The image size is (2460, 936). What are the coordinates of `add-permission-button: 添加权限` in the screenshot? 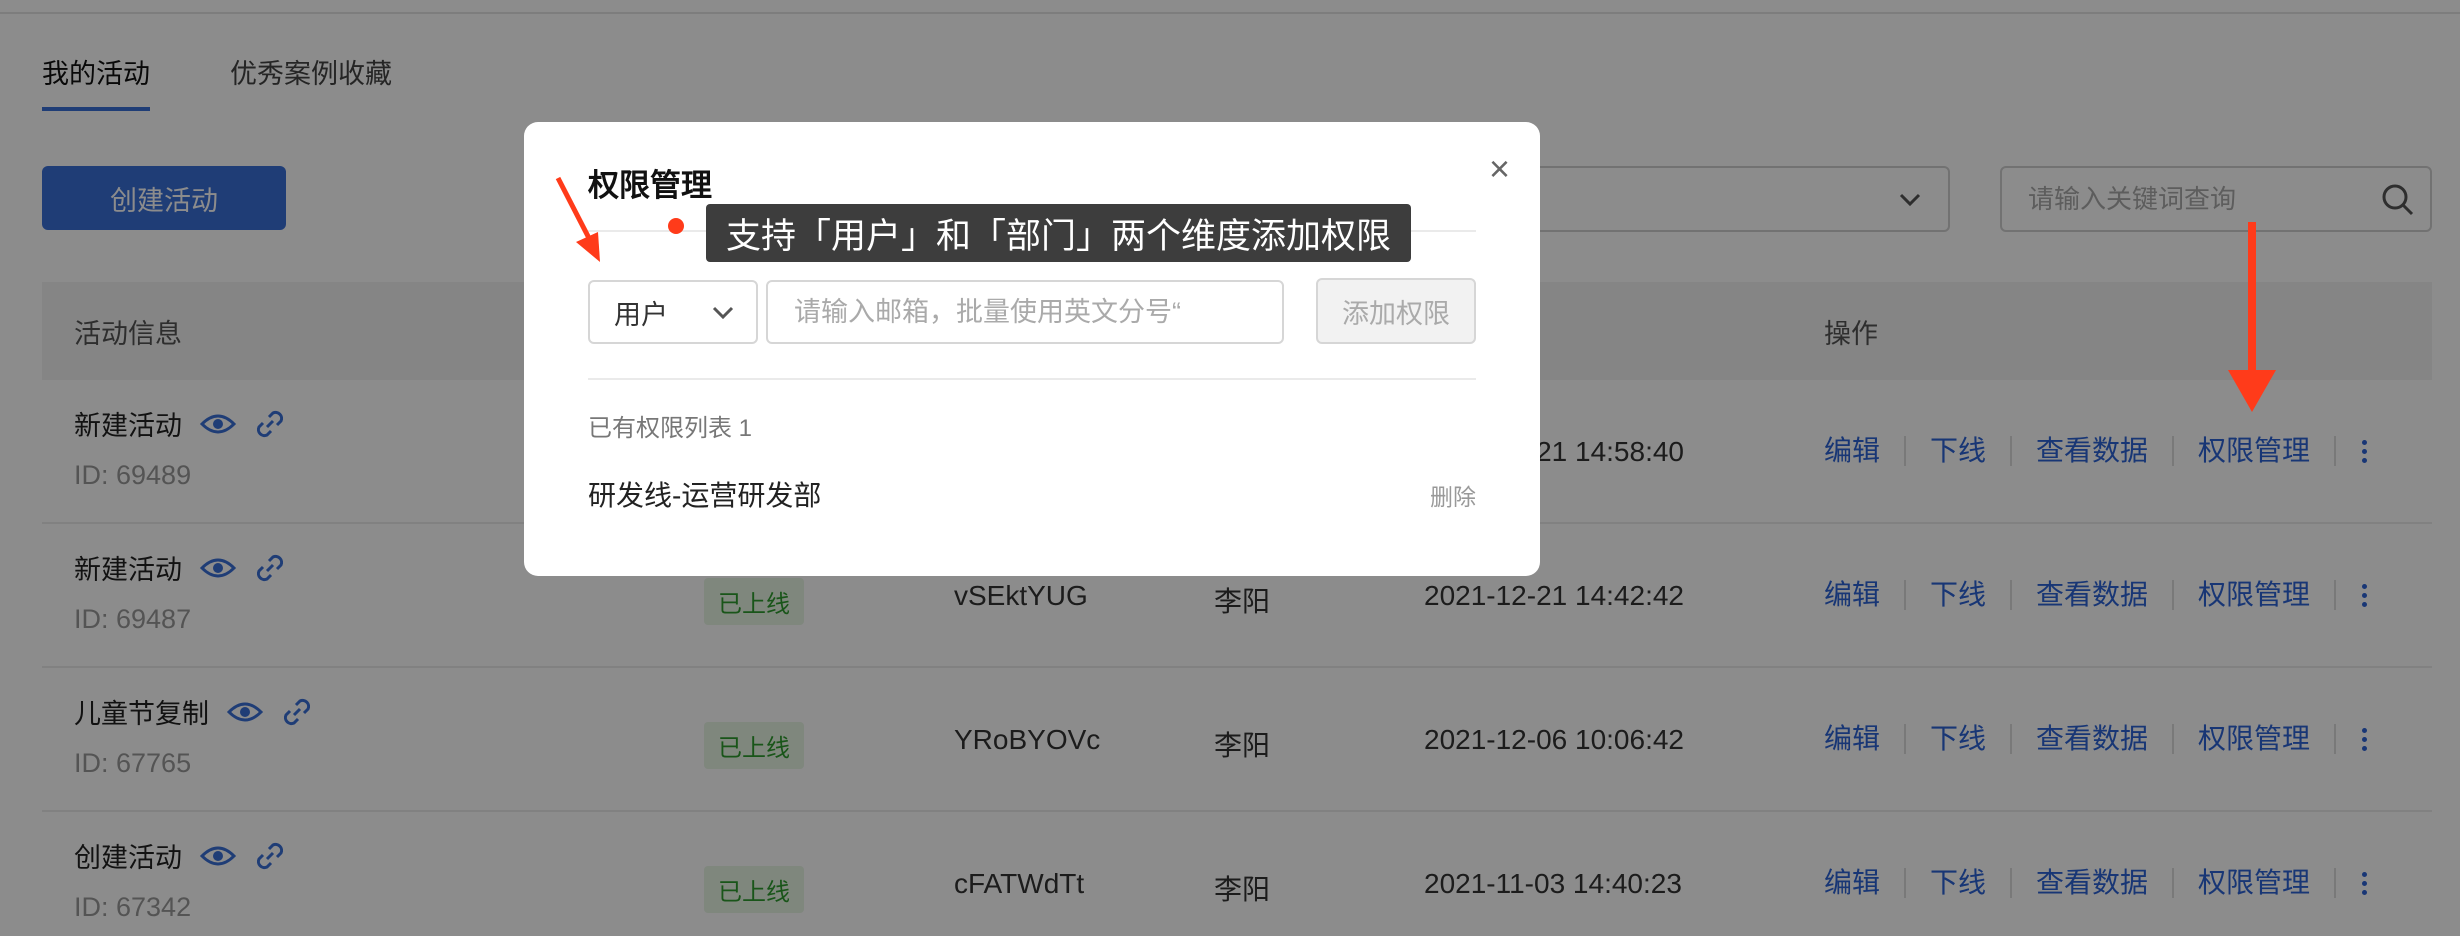 It's located at (1396, 311).